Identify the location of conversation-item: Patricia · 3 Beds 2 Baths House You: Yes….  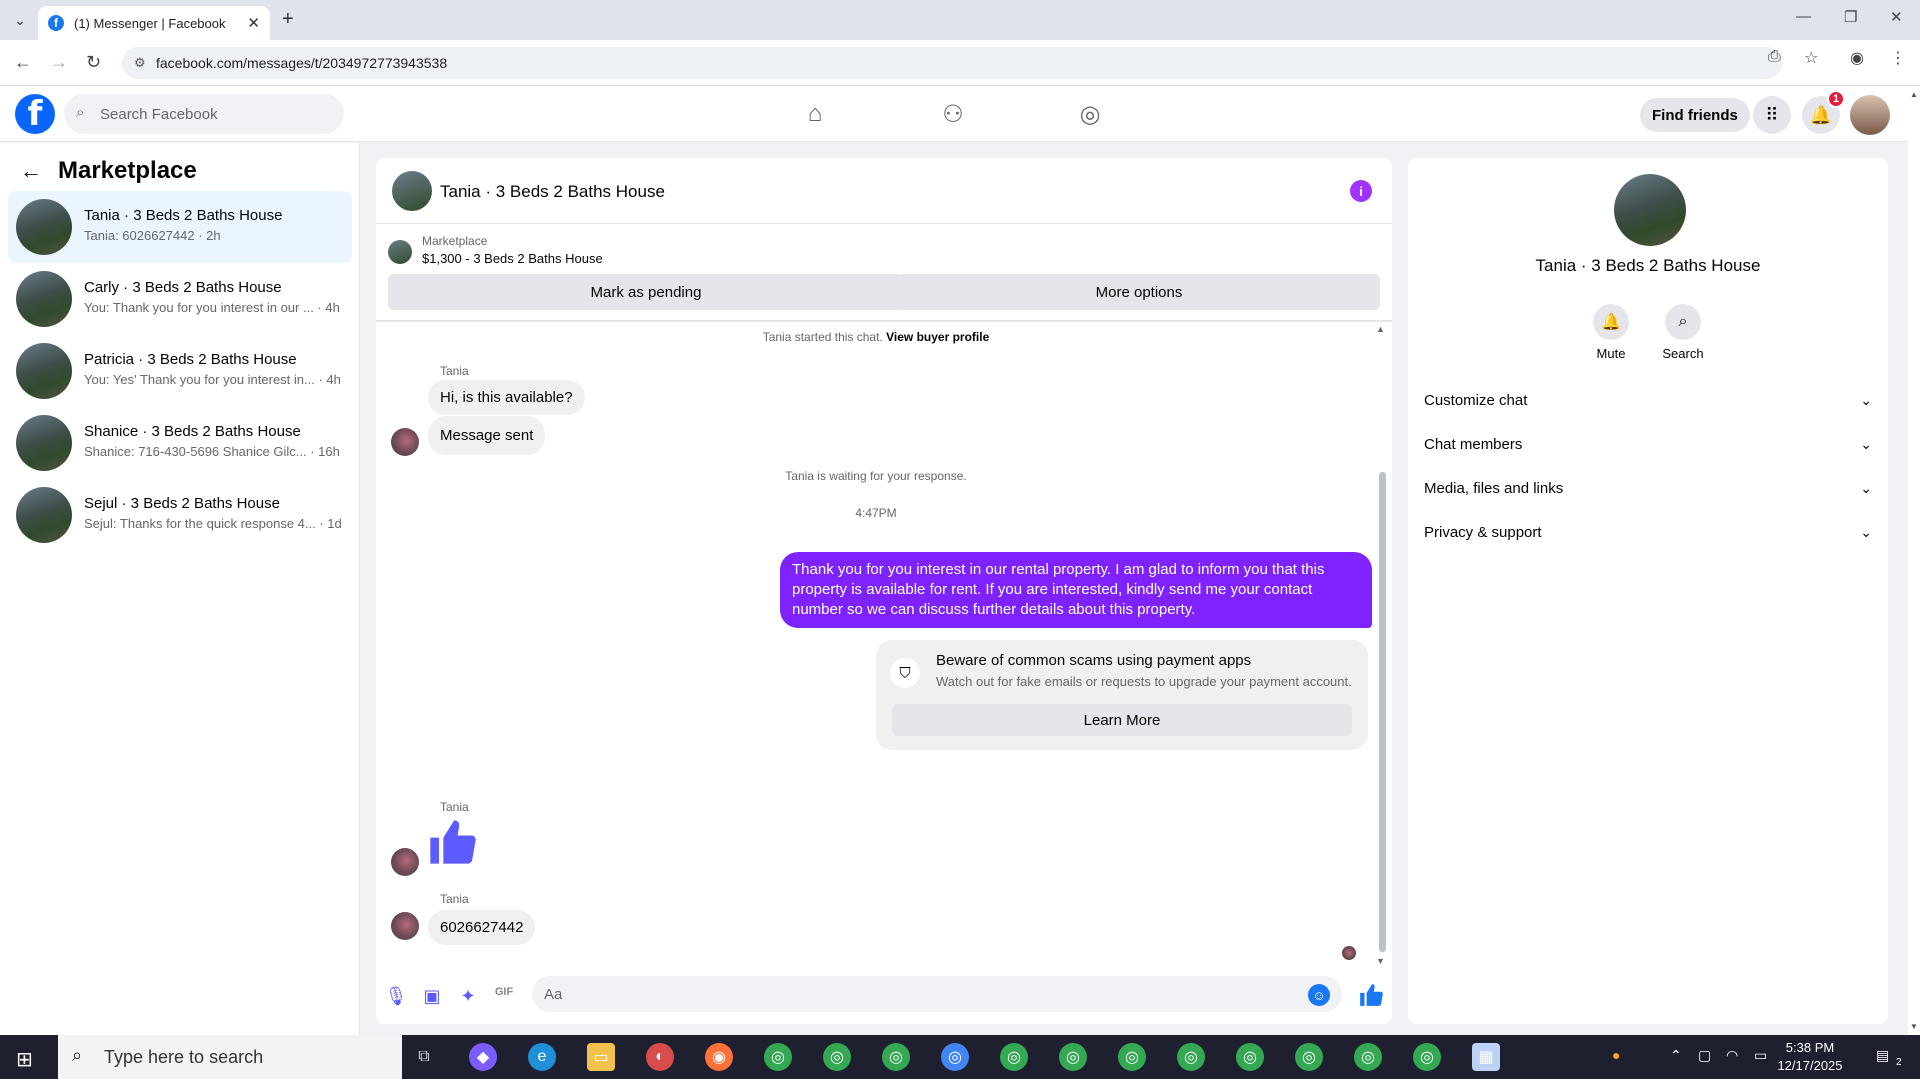
(180, 371).